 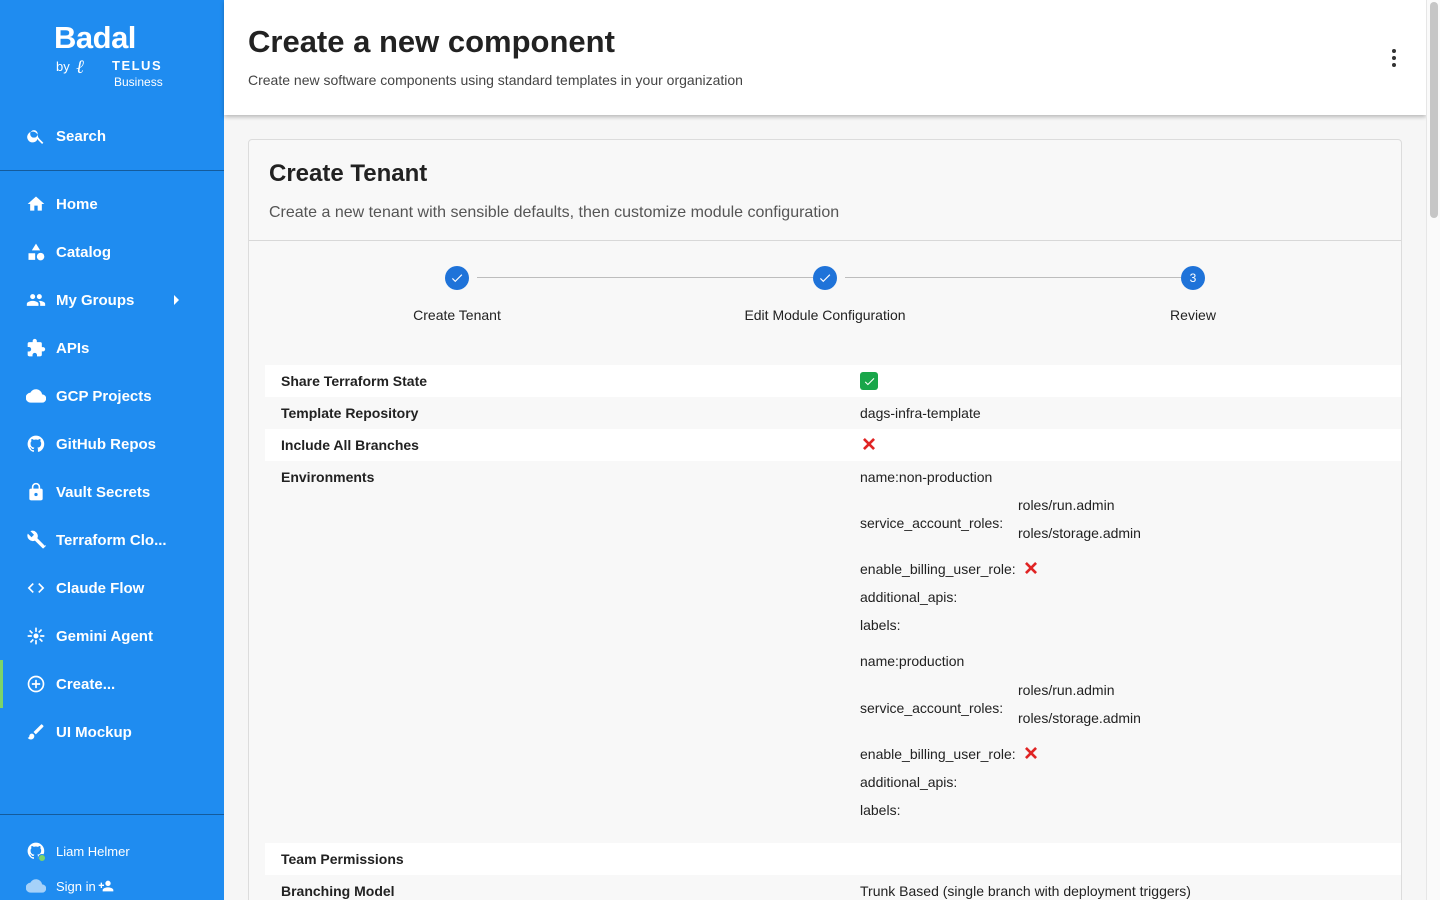 I want to click on sidebar-item-label: Claude Flow, so click(x=100, y=588).